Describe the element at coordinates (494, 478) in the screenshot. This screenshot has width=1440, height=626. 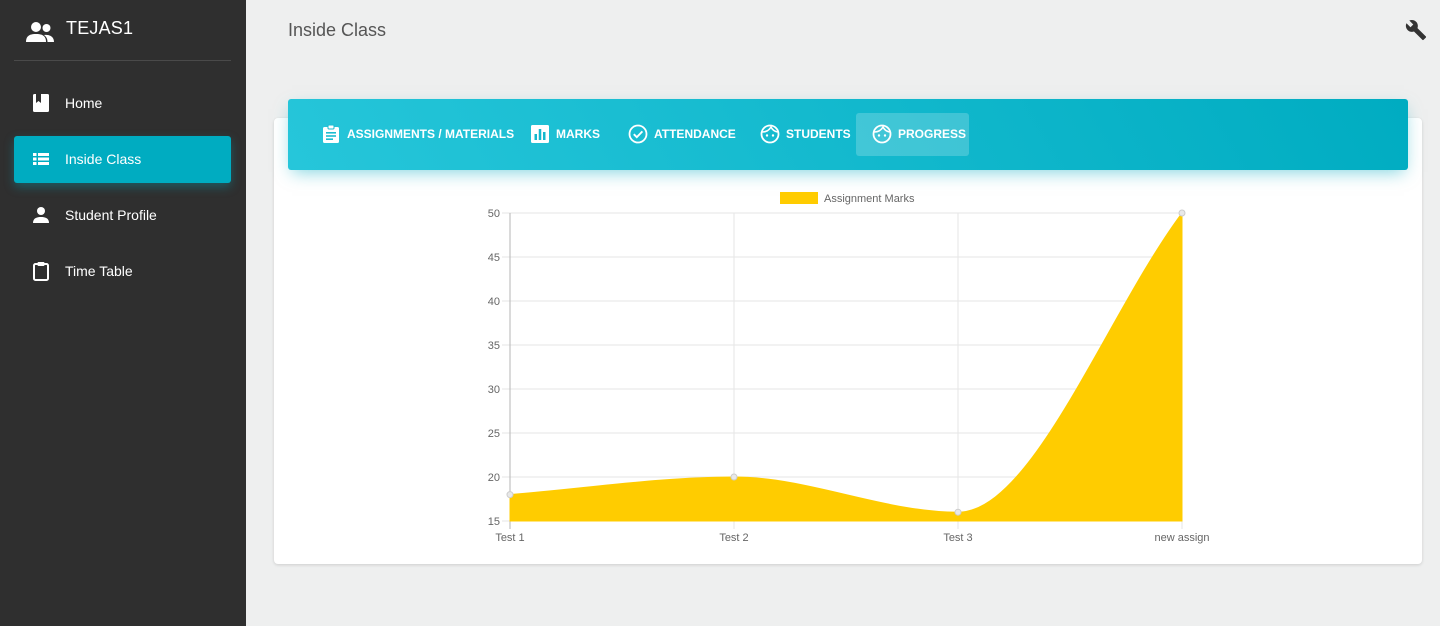
I see `y-tick-label: 20` at that location.